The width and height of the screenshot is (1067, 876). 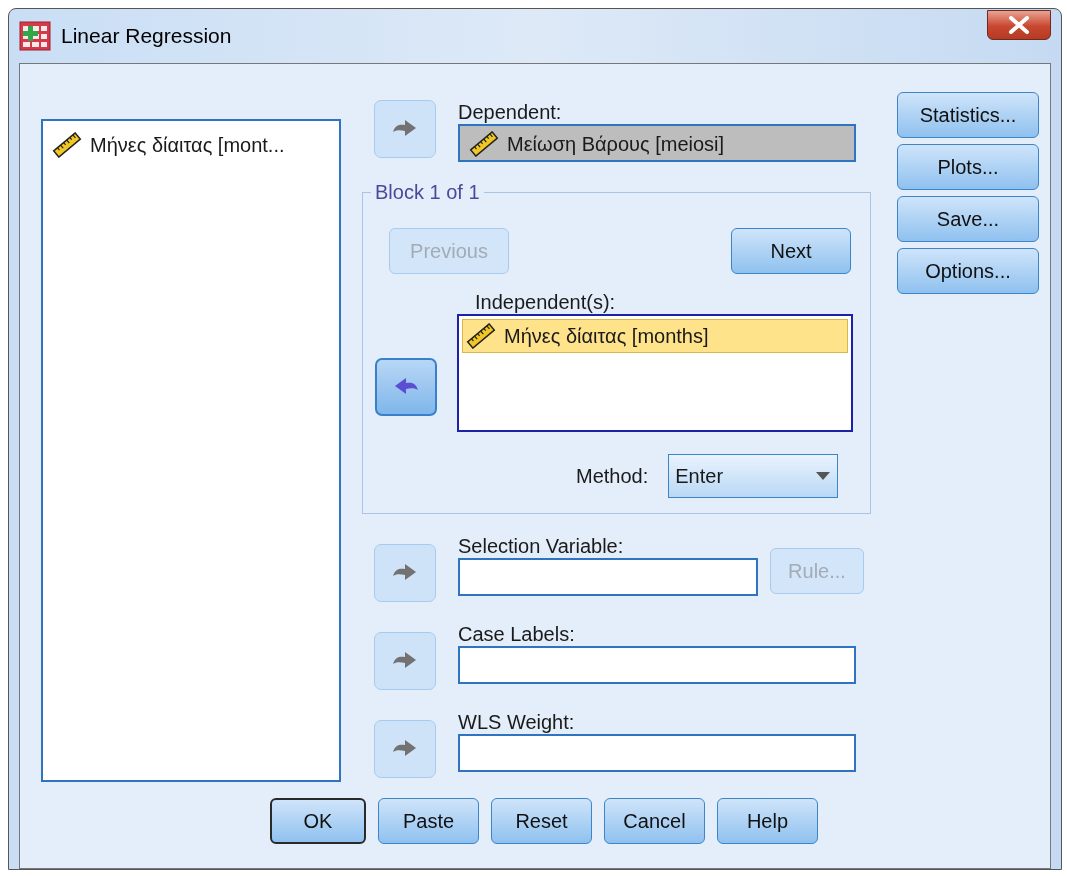 What do you see at coordinates (546, 302) in the screenshot?
I see `field-label: Independent(s):` at bounding box center [546, 302].